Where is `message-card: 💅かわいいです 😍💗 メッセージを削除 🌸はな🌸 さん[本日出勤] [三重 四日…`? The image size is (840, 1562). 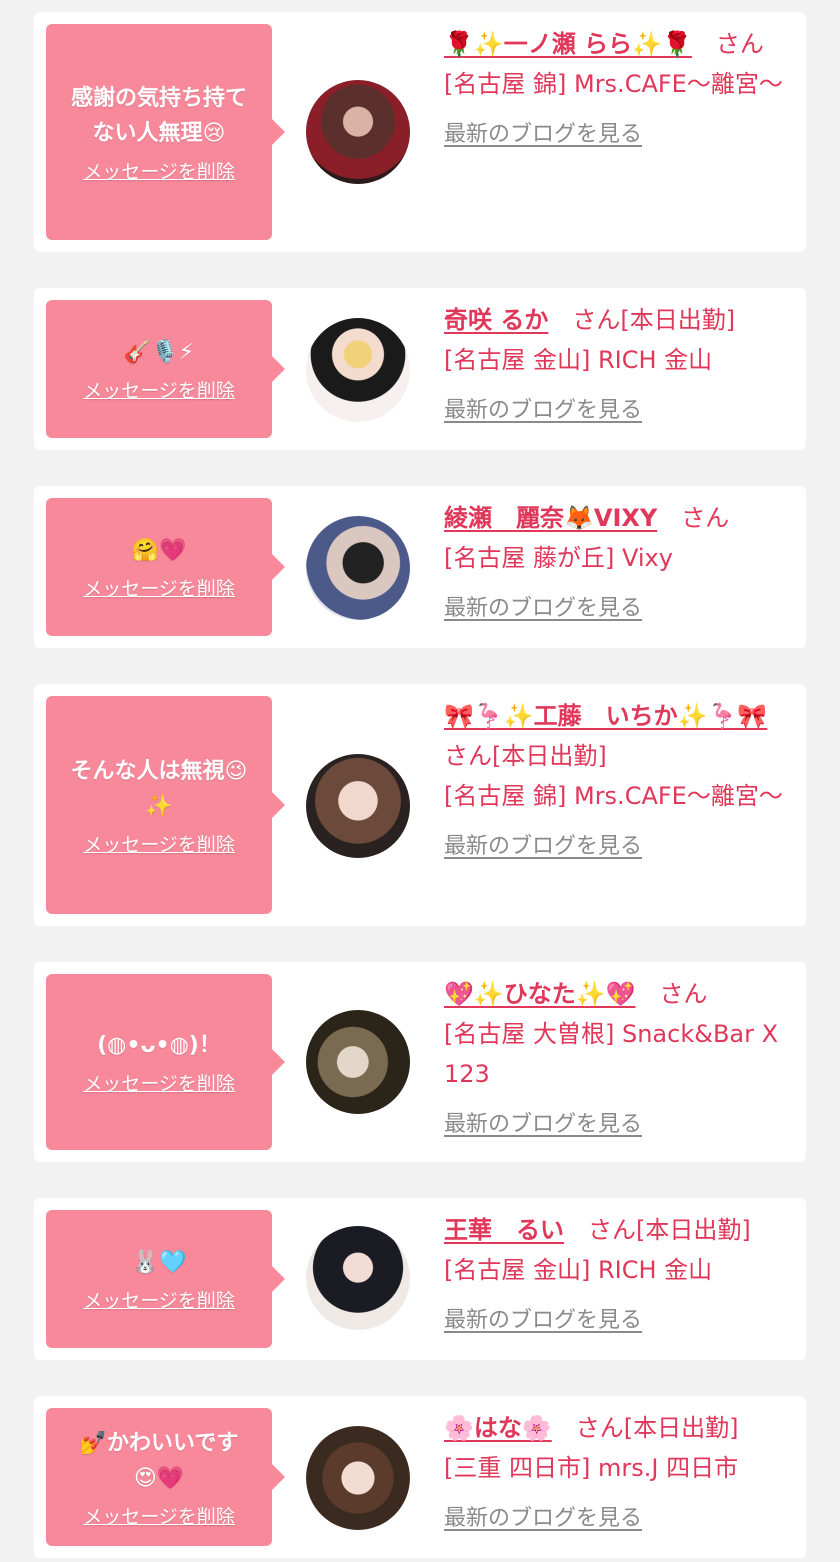
message-card: 💅かわいいです 😍💗 メッセージを削除 🌸はな🌸 さん[本日出勤] [三重 四日… is located at coordinates (420, 1477).